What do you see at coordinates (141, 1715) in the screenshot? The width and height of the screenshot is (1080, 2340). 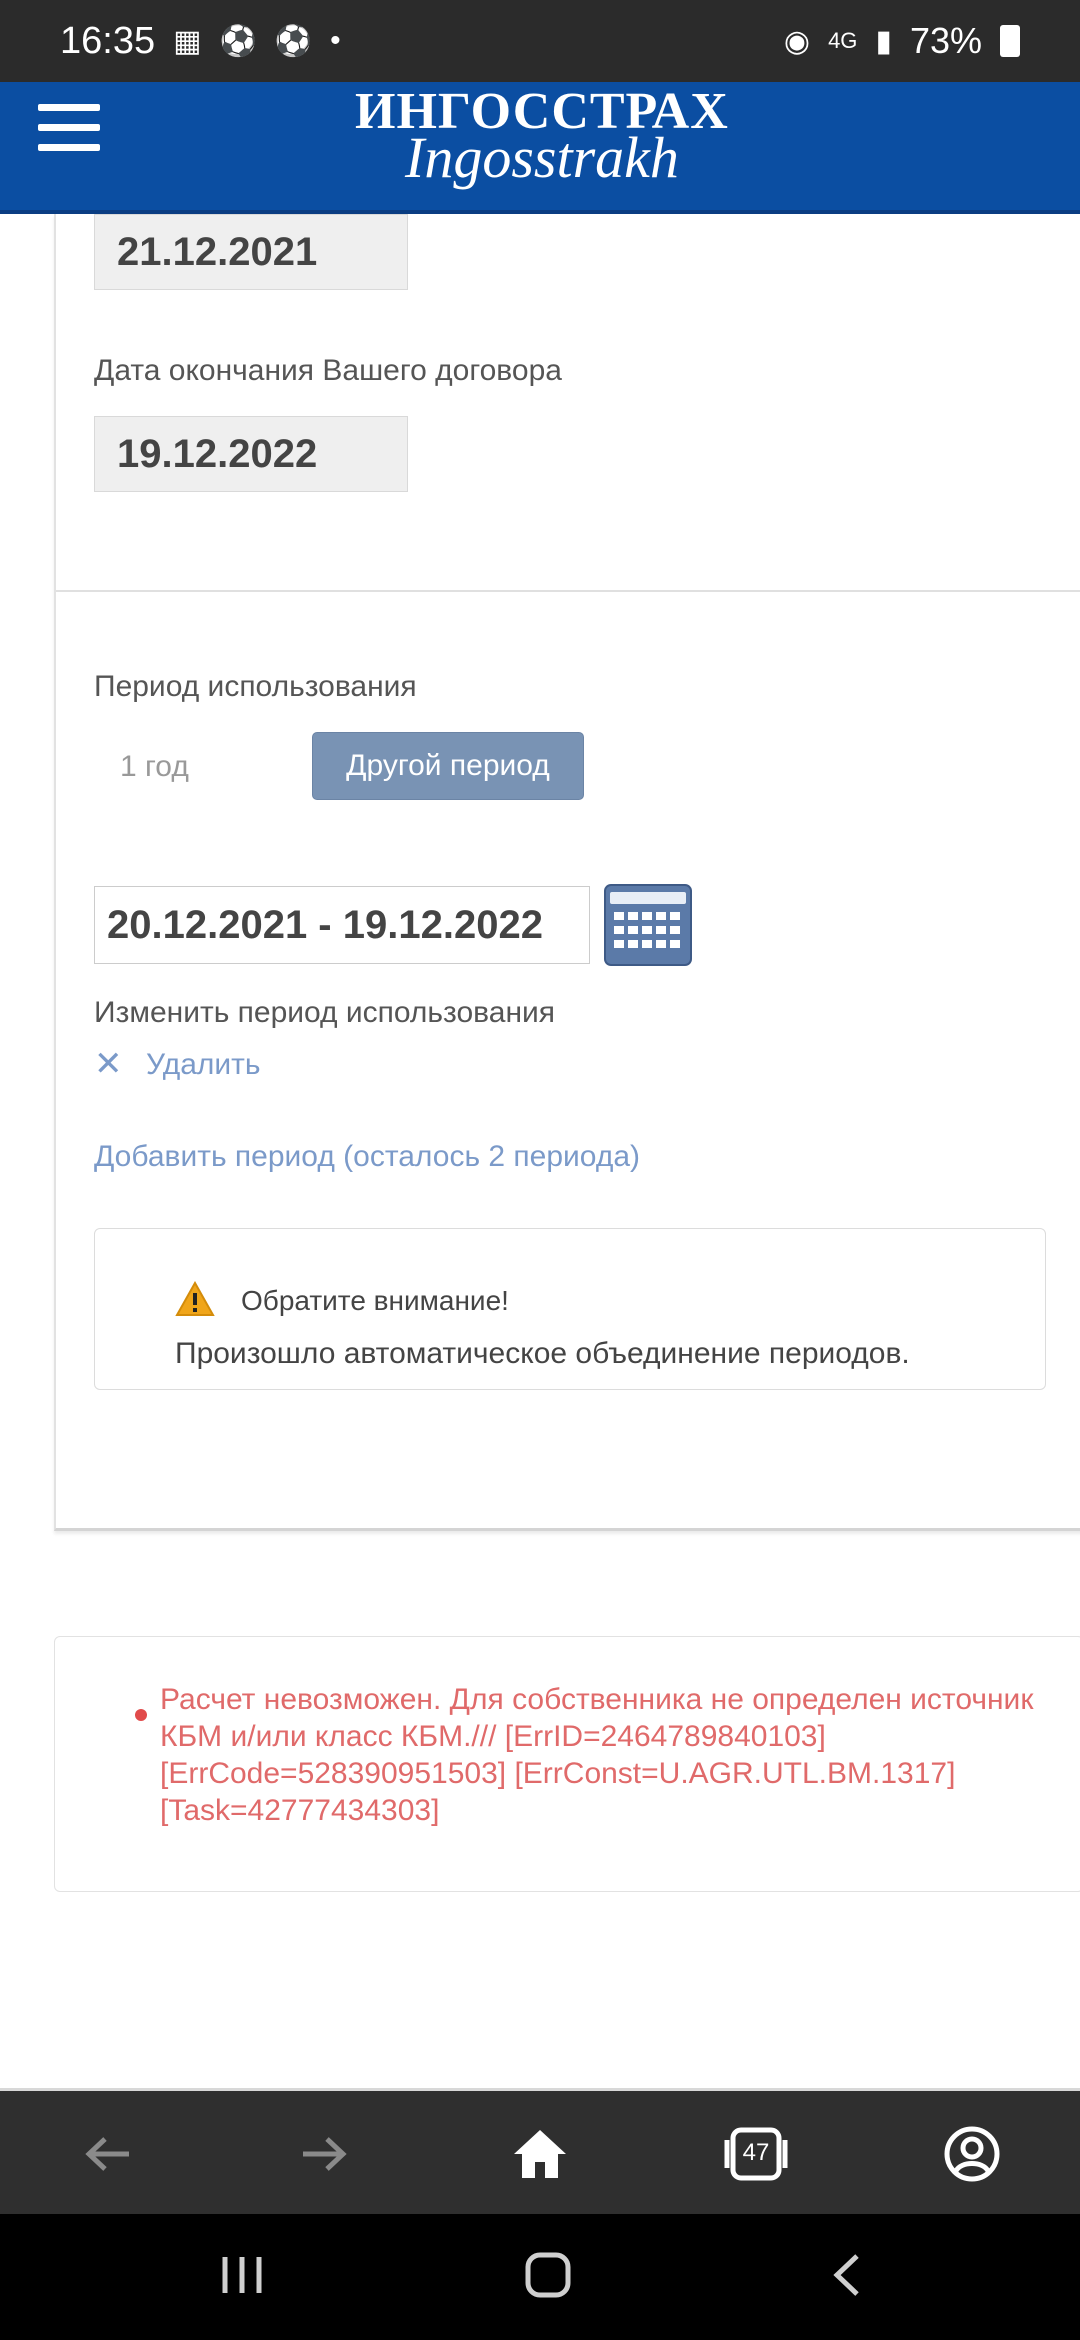 I see `error-bullet-icon` at bounding box center [141, 1715].